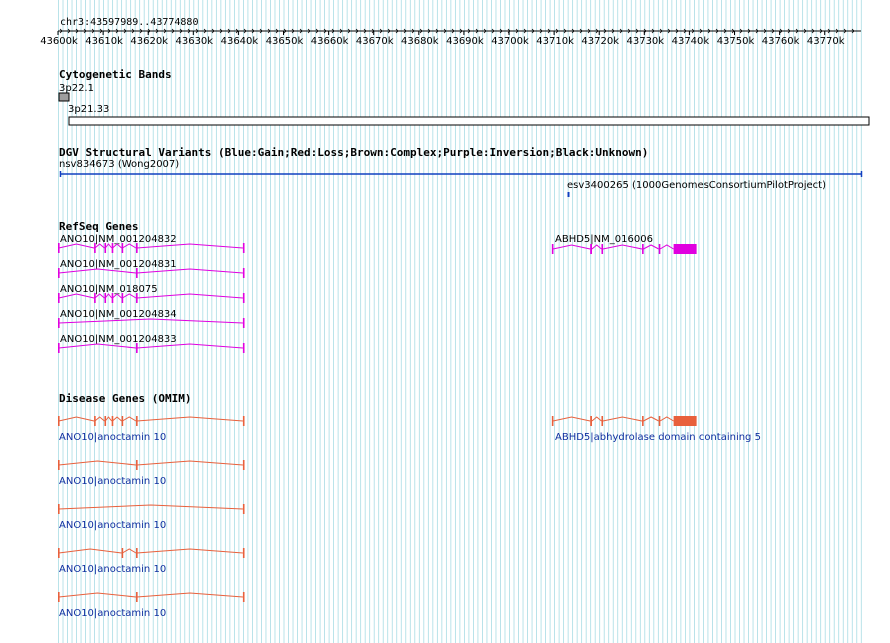 The height and width of the screenshot is (643, 890). I want to click on omim-gene-label: ABHD5|abhydrolase domain containing 5, so click(658, 437).